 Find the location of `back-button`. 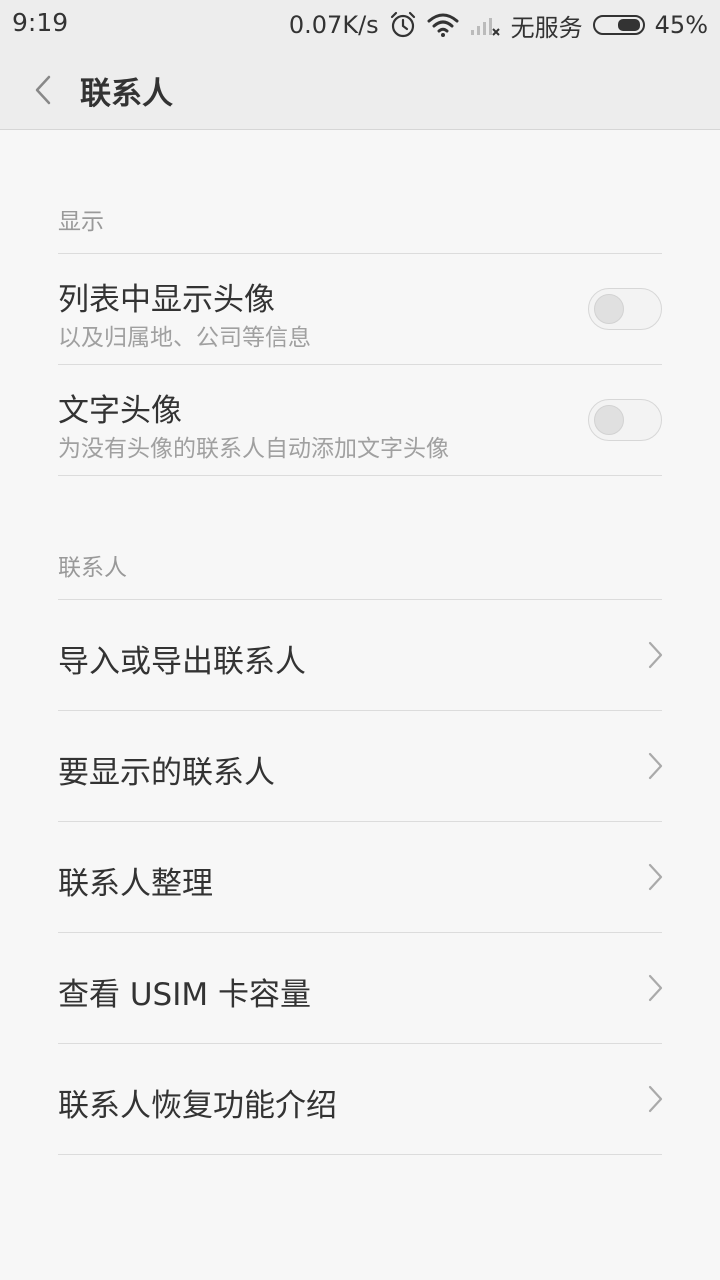

back-button is located at coordinates (43, 90).